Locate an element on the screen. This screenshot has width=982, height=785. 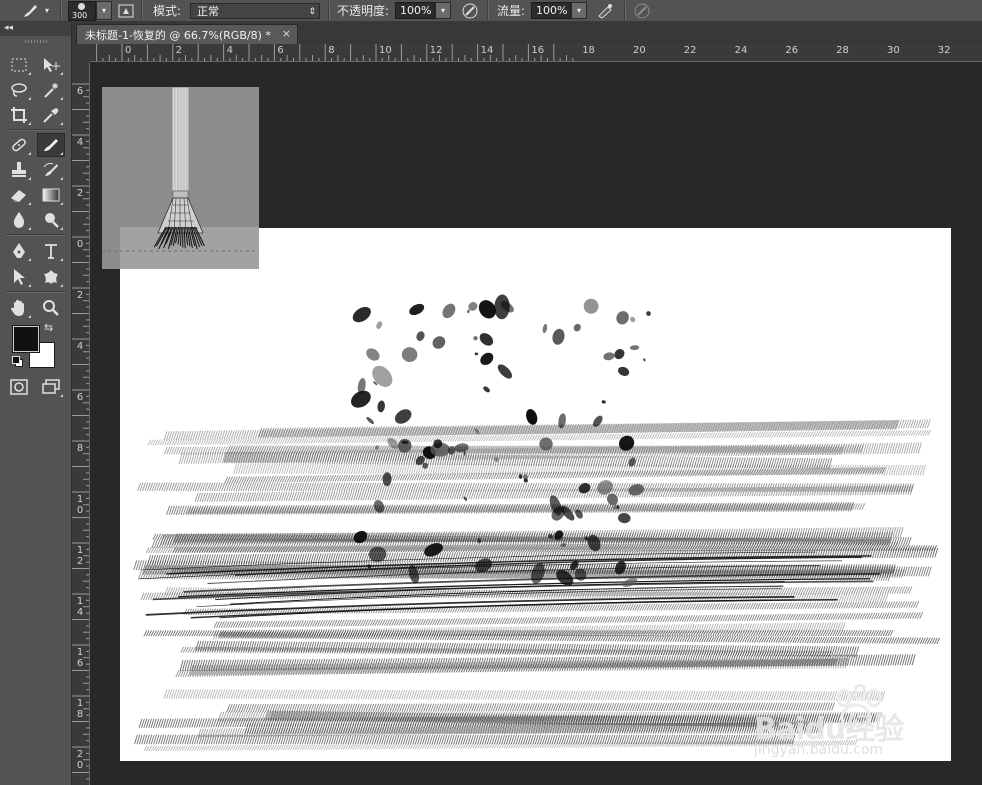
type-icon is located at coordinates (51, 251).